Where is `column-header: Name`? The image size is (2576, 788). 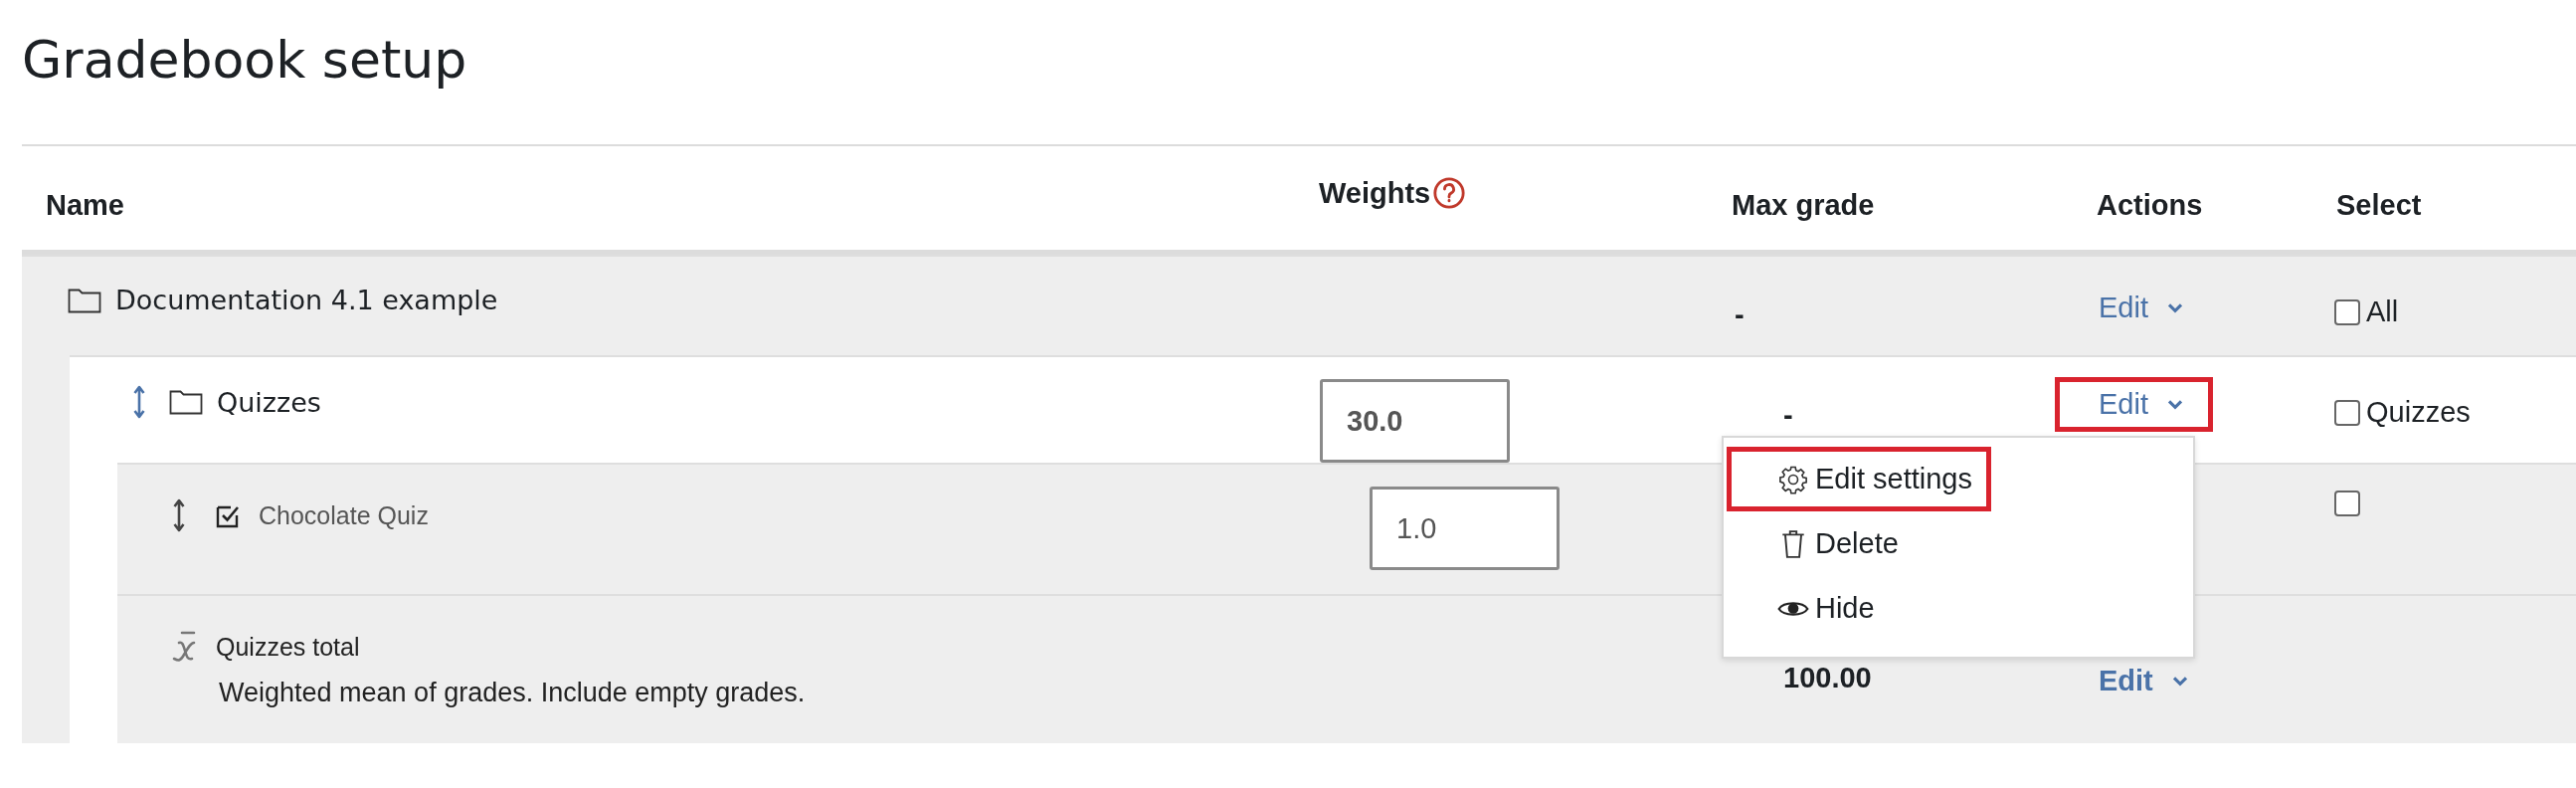 column-header: Name is located at coordinates (85, 205).